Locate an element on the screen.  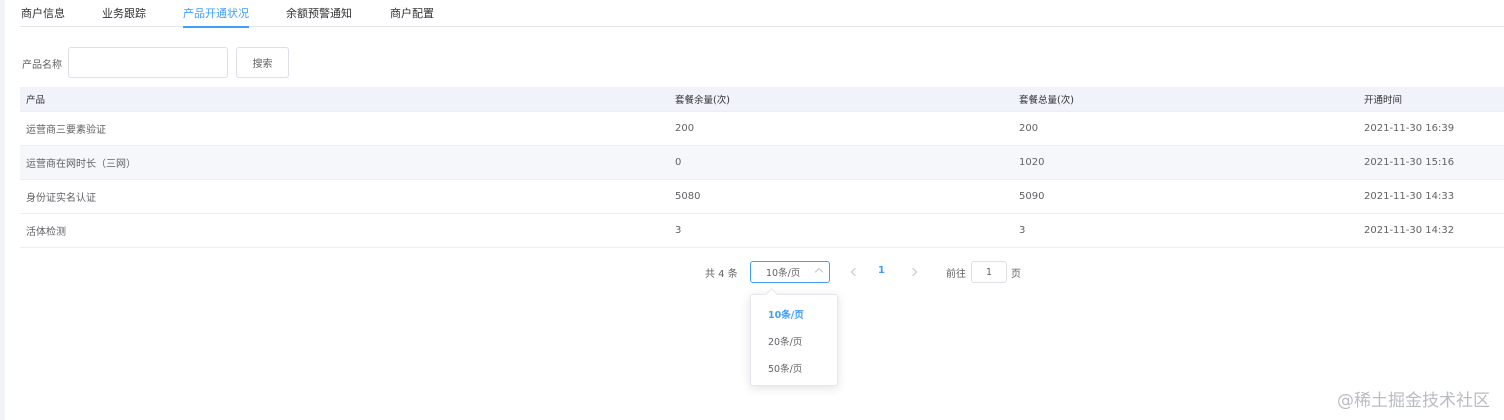
prev-page-button is located at coordinates (854, 272).